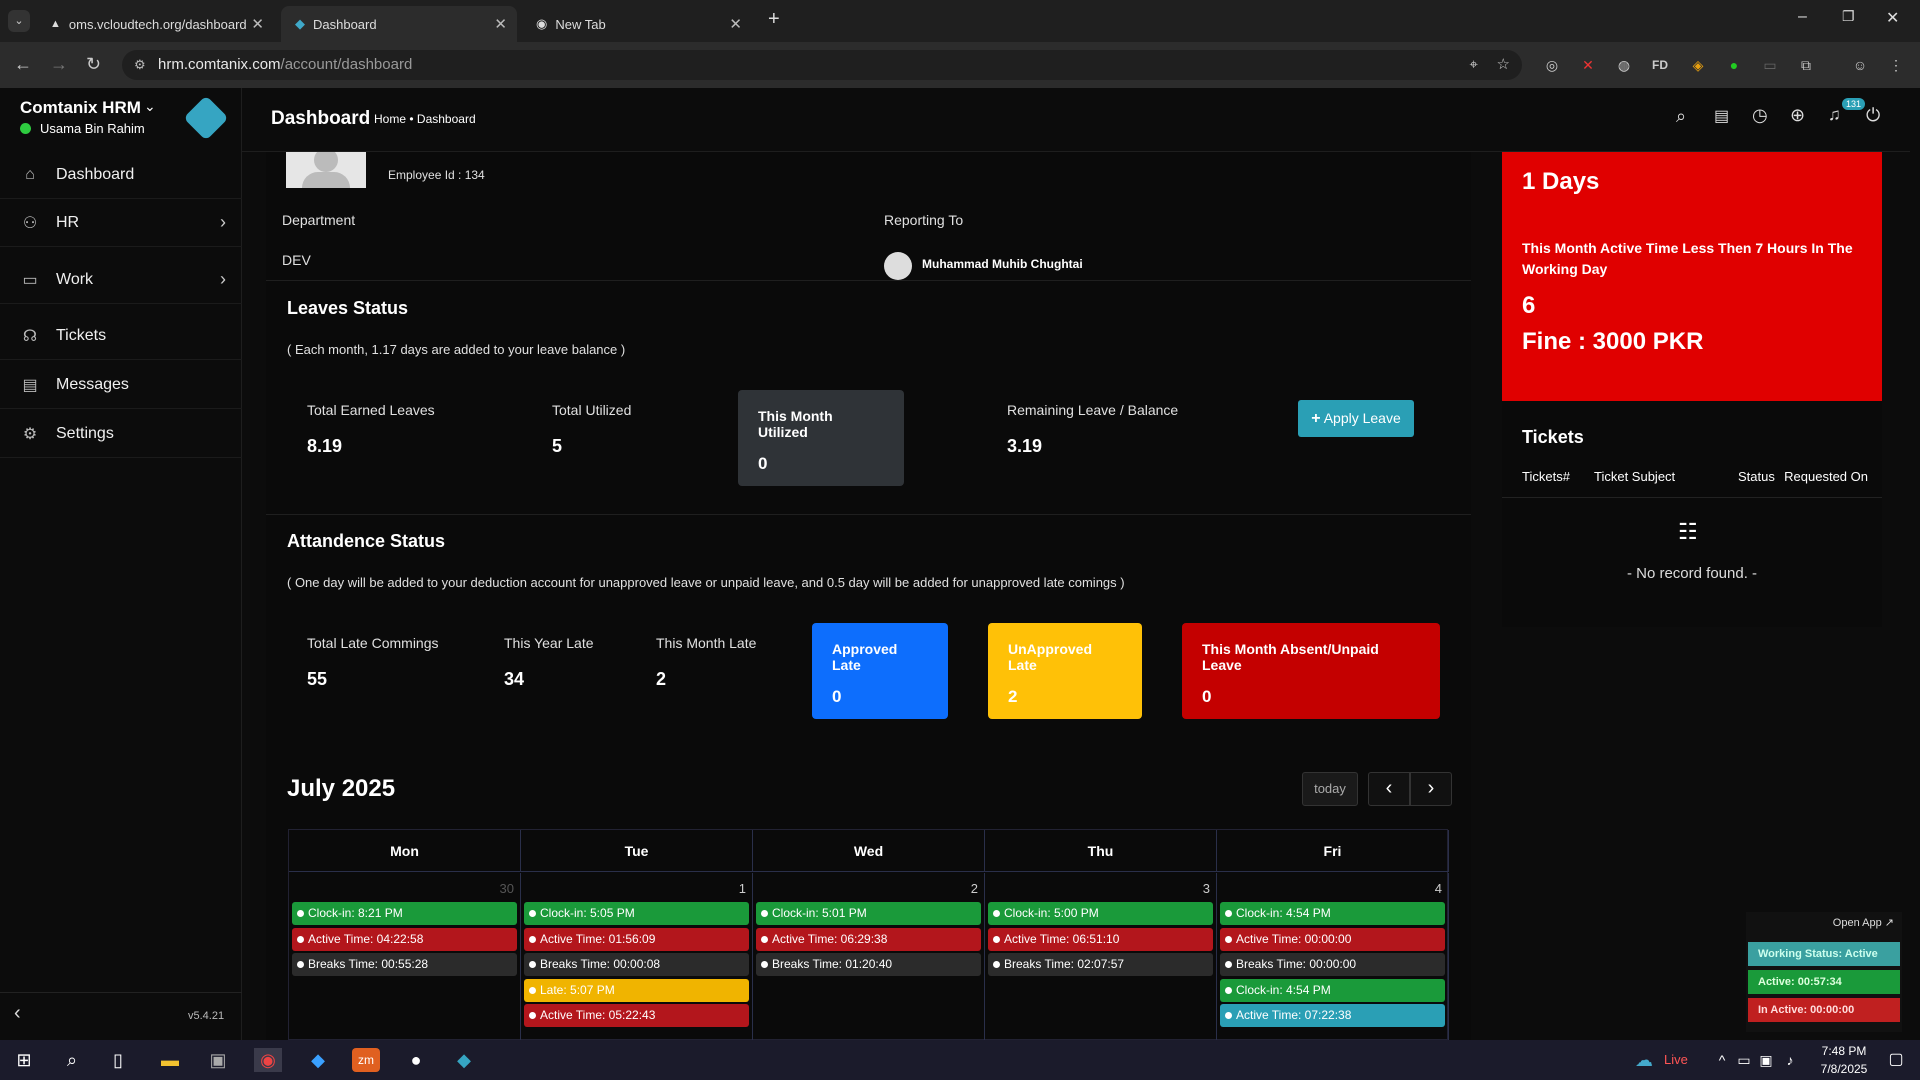 This screenshot has width=1920, height=1080. I want to click on calendar-event: Clock-in: 5:05 PM, so click(636, 913).